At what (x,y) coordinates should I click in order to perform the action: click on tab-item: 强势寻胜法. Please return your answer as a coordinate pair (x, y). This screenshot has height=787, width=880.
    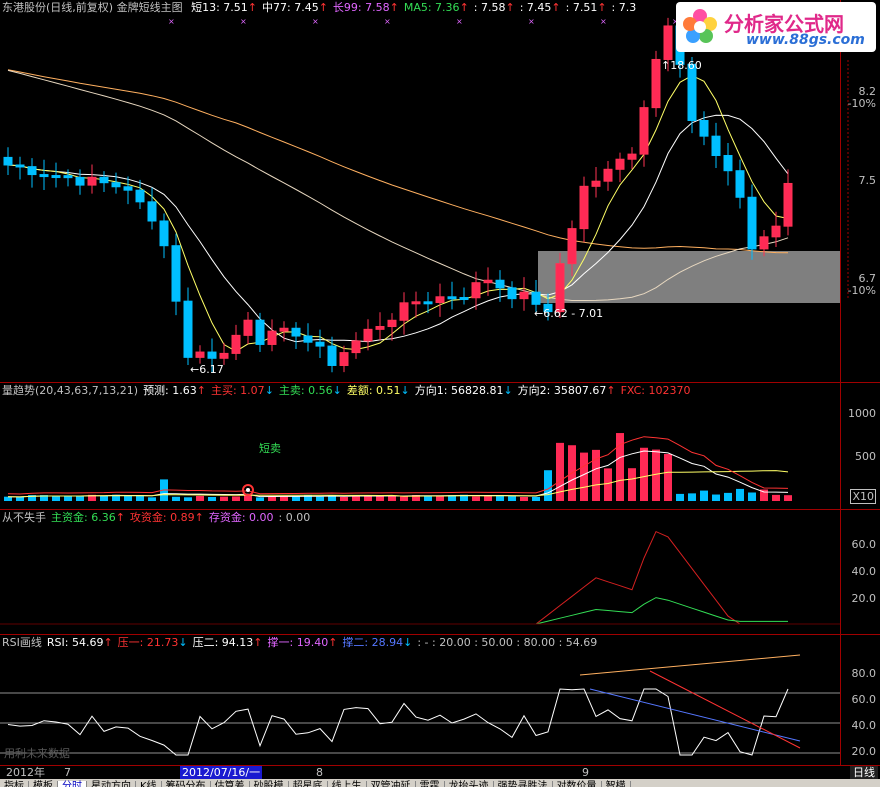
    Looking at the image, I should click on (523, 784).